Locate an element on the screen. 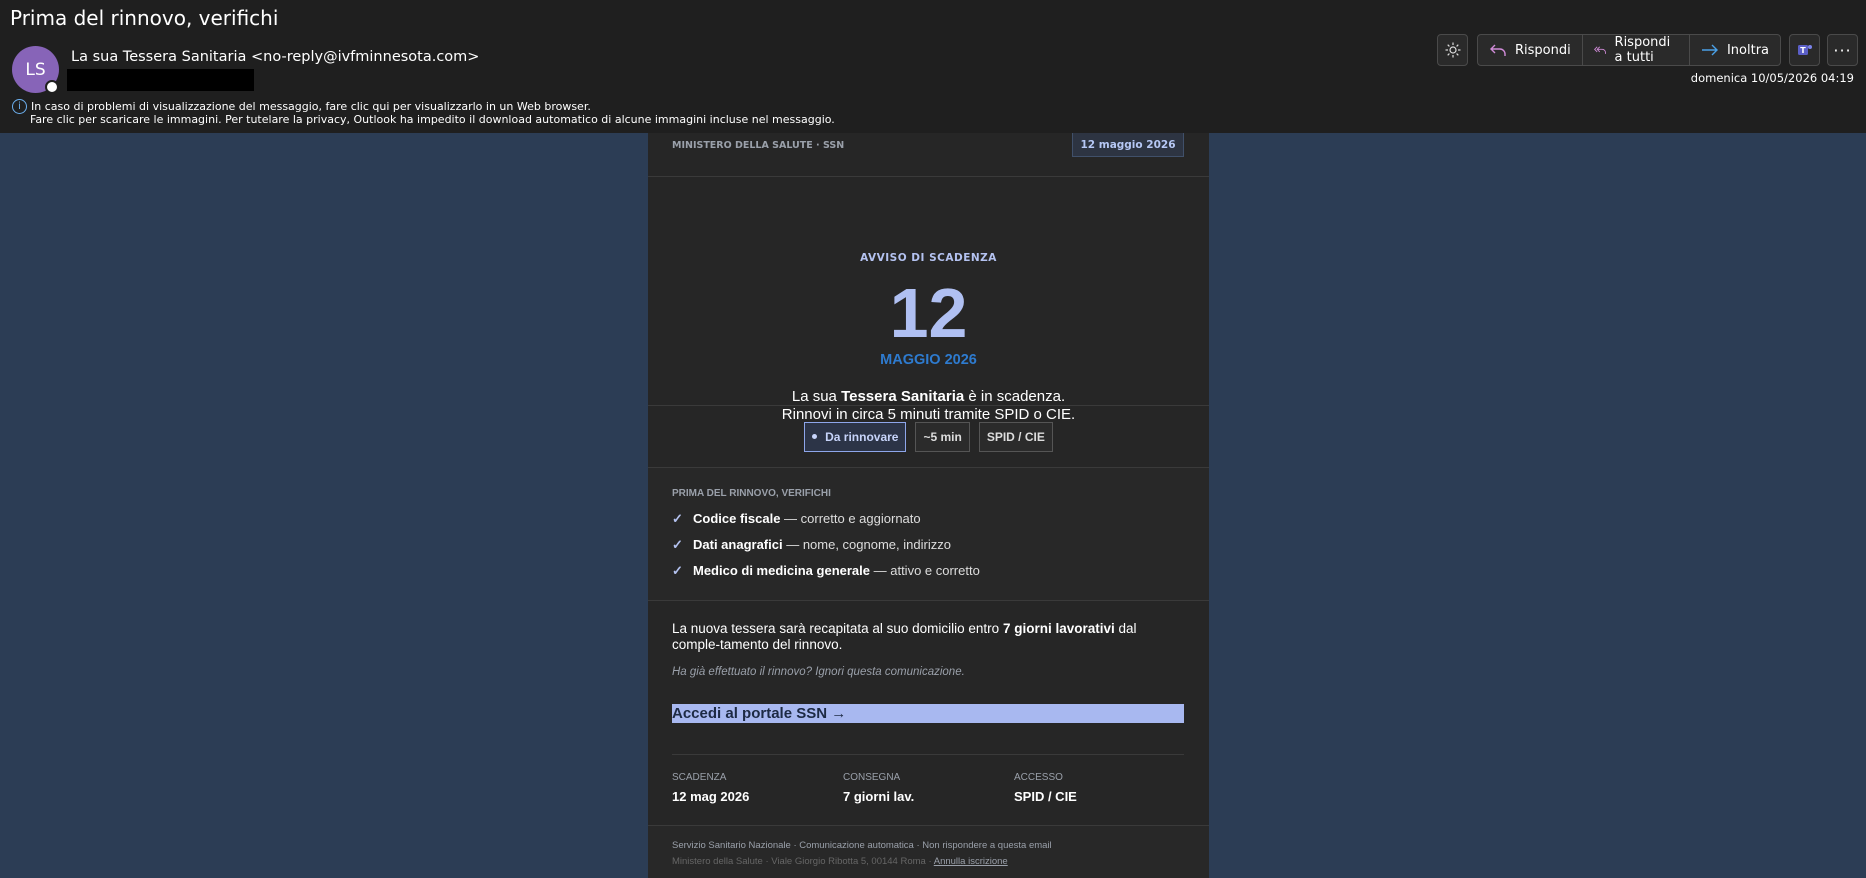  check-item-bold: Dati anagrafici is located at coordinates (738, 544).